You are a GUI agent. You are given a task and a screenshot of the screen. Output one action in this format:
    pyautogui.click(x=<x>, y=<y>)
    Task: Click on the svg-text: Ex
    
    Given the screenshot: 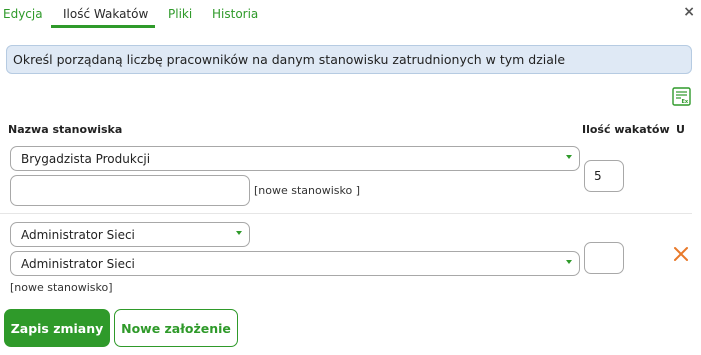 What is the action you would take?
    pyautogui.click(x=685, y=102)
    